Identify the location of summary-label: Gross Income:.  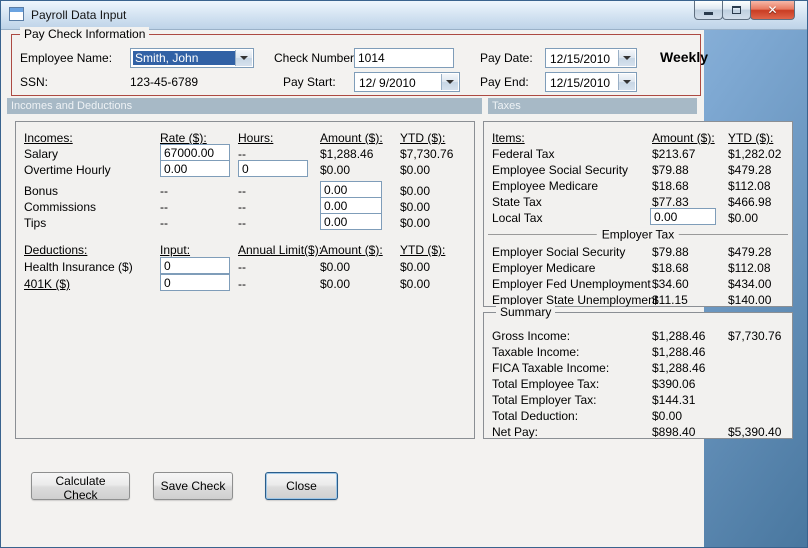
(531, 336).